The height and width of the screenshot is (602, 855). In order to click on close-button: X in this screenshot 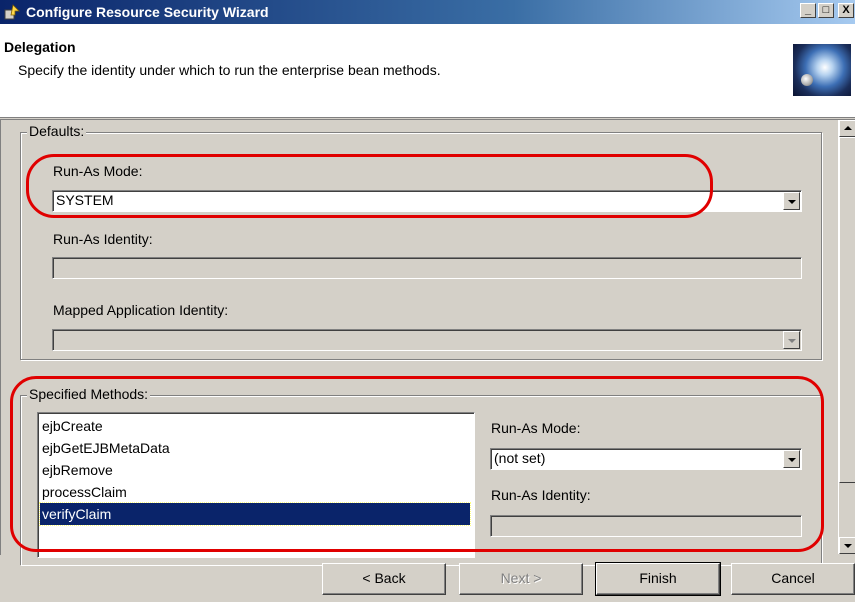, I will do `click(846, 10)`.